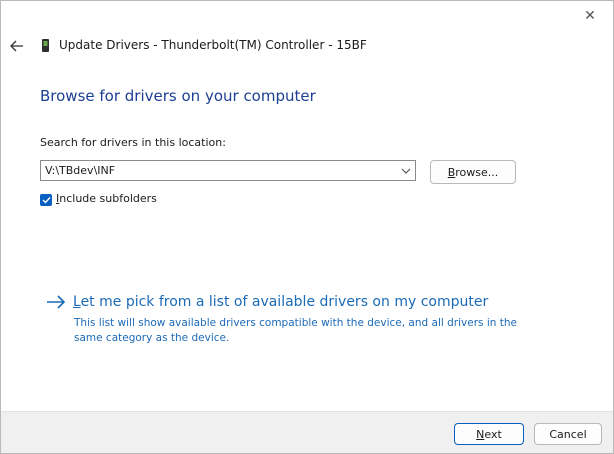 The height and width of the screenshot is (454, 614). I want to click on back-arrow-icon, so click(16, 46).